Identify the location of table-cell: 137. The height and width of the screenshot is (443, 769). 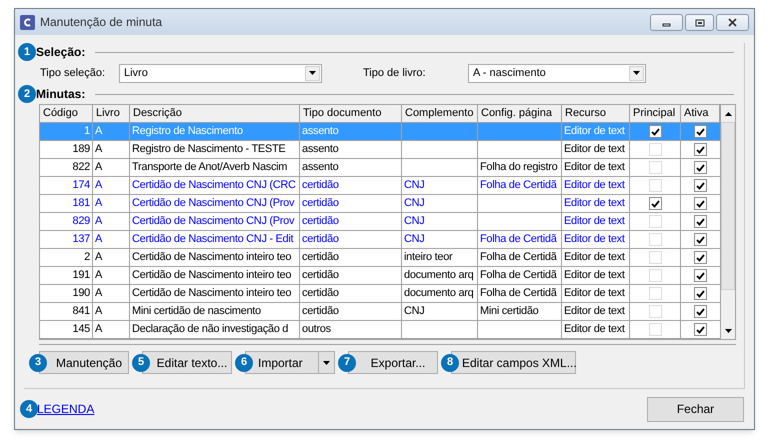
(81, 239).